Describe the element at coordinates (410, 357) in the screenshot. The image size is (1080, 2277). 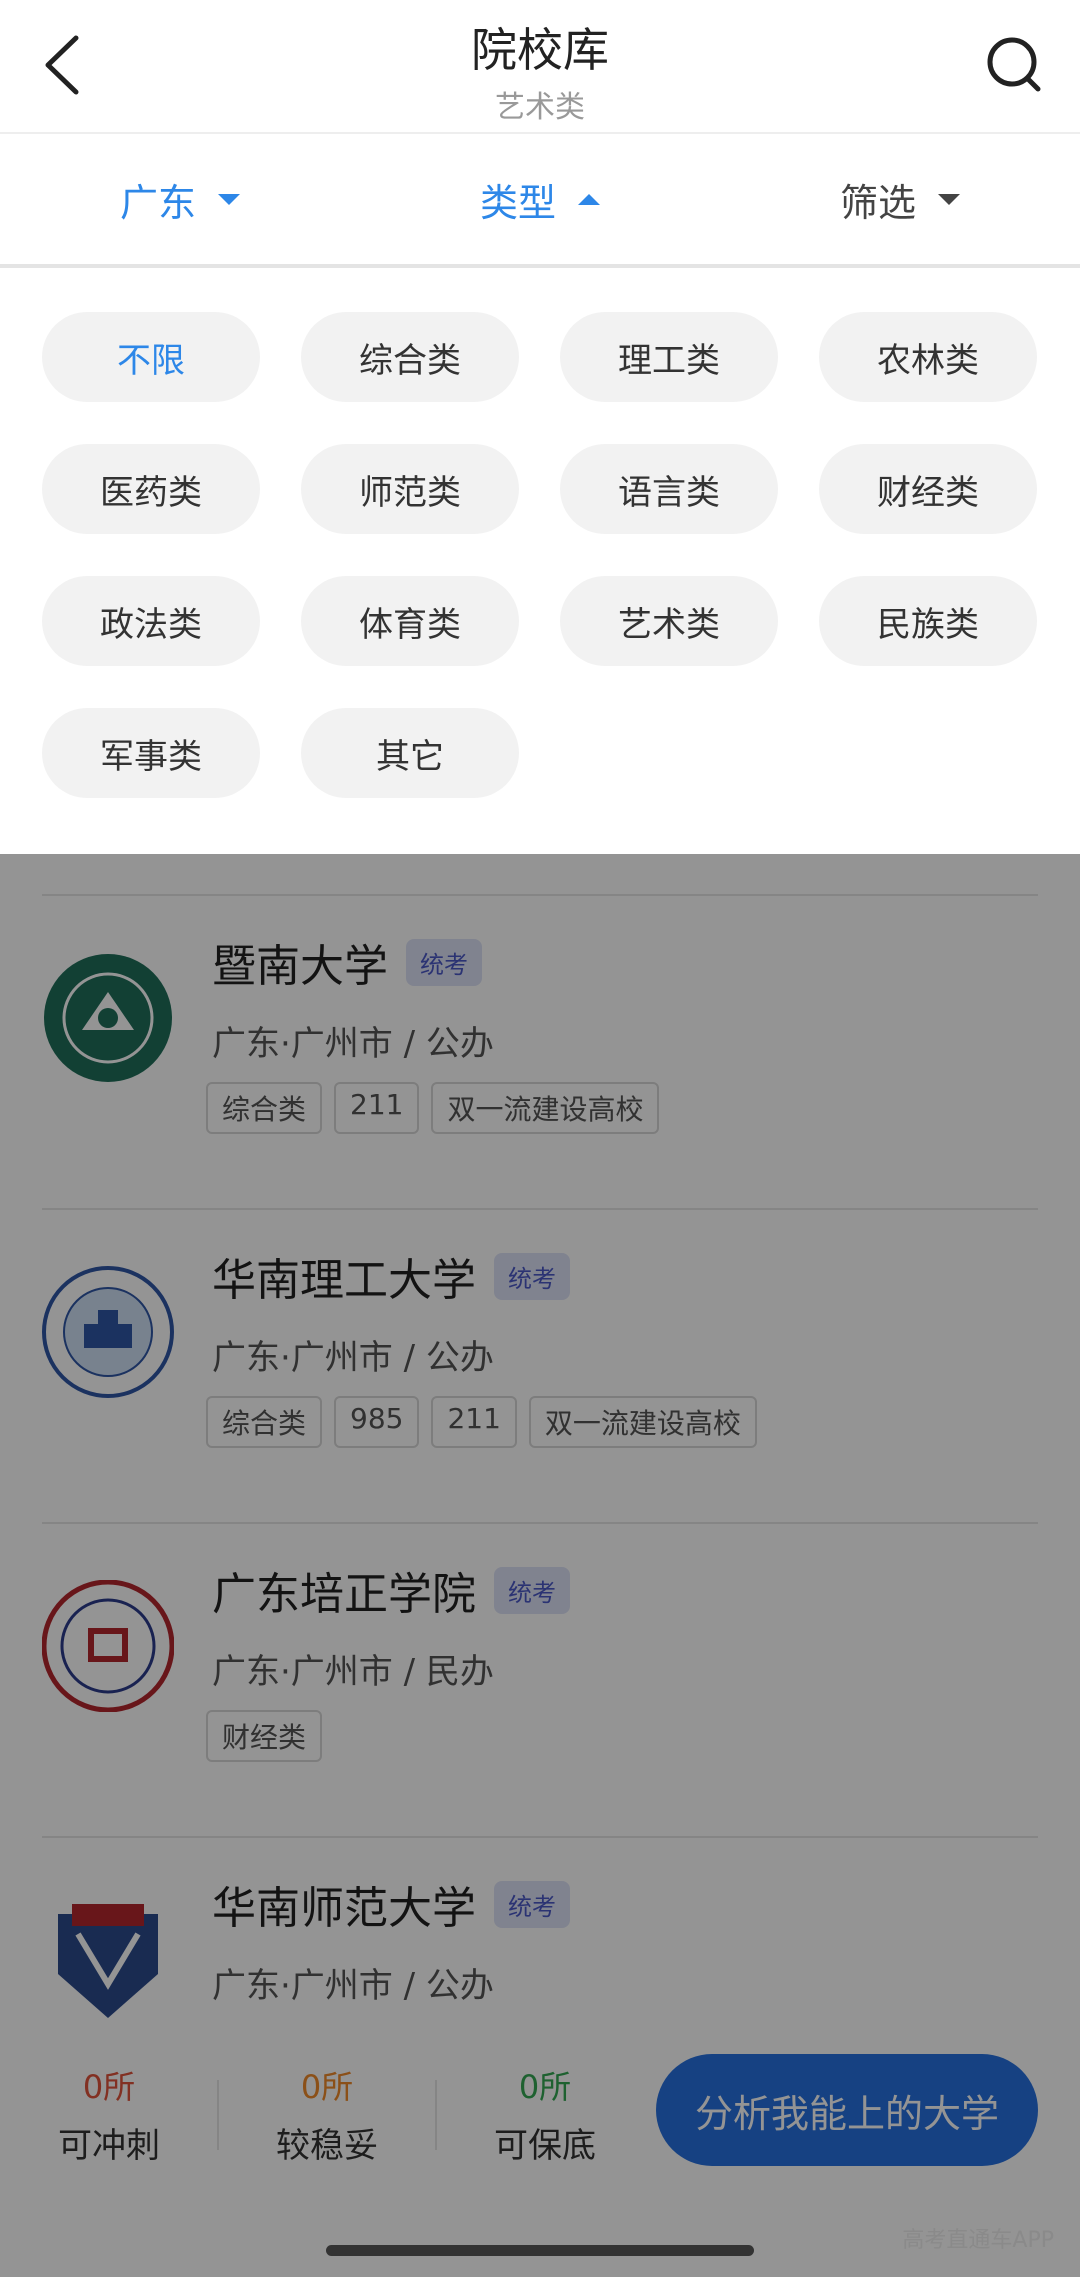
I see `type-option: 综合类` at that location.